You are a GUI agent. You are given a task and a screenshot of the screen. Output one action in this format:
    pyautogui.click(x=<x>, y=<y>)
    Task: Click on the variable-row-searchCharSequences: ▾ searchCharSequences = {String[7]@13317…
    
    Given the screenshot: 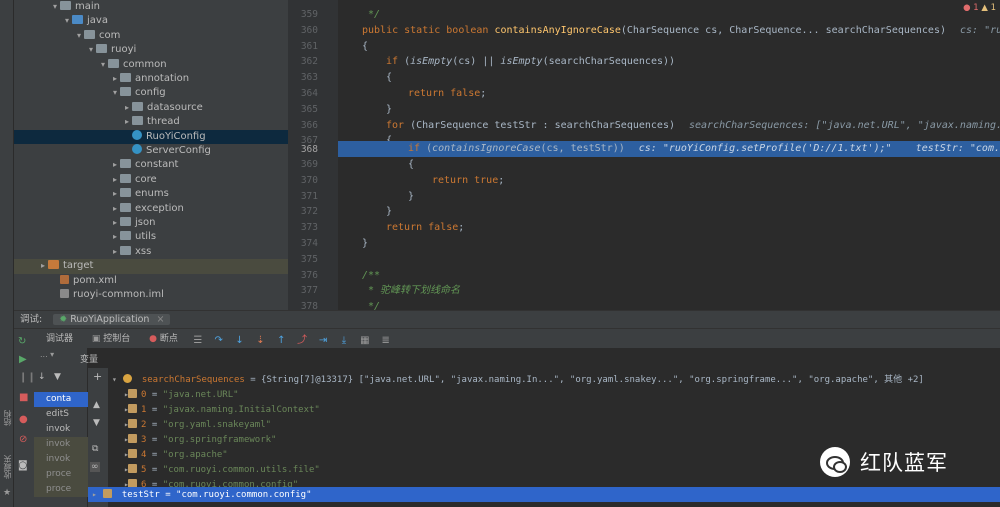 What is the action you would take?
    pyautogui.click(x=554, y=379)
    